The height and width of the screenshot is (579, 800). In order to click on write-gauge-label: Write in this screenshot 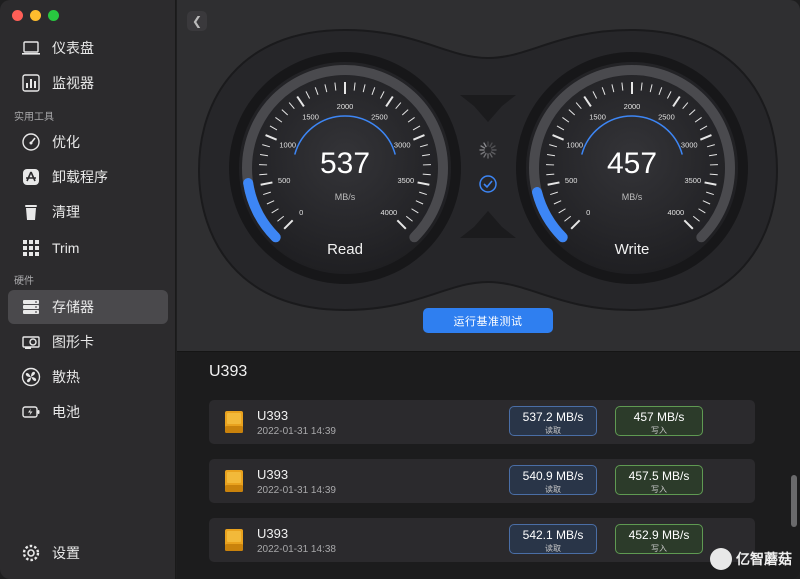, I will do `click(632, 249)`.